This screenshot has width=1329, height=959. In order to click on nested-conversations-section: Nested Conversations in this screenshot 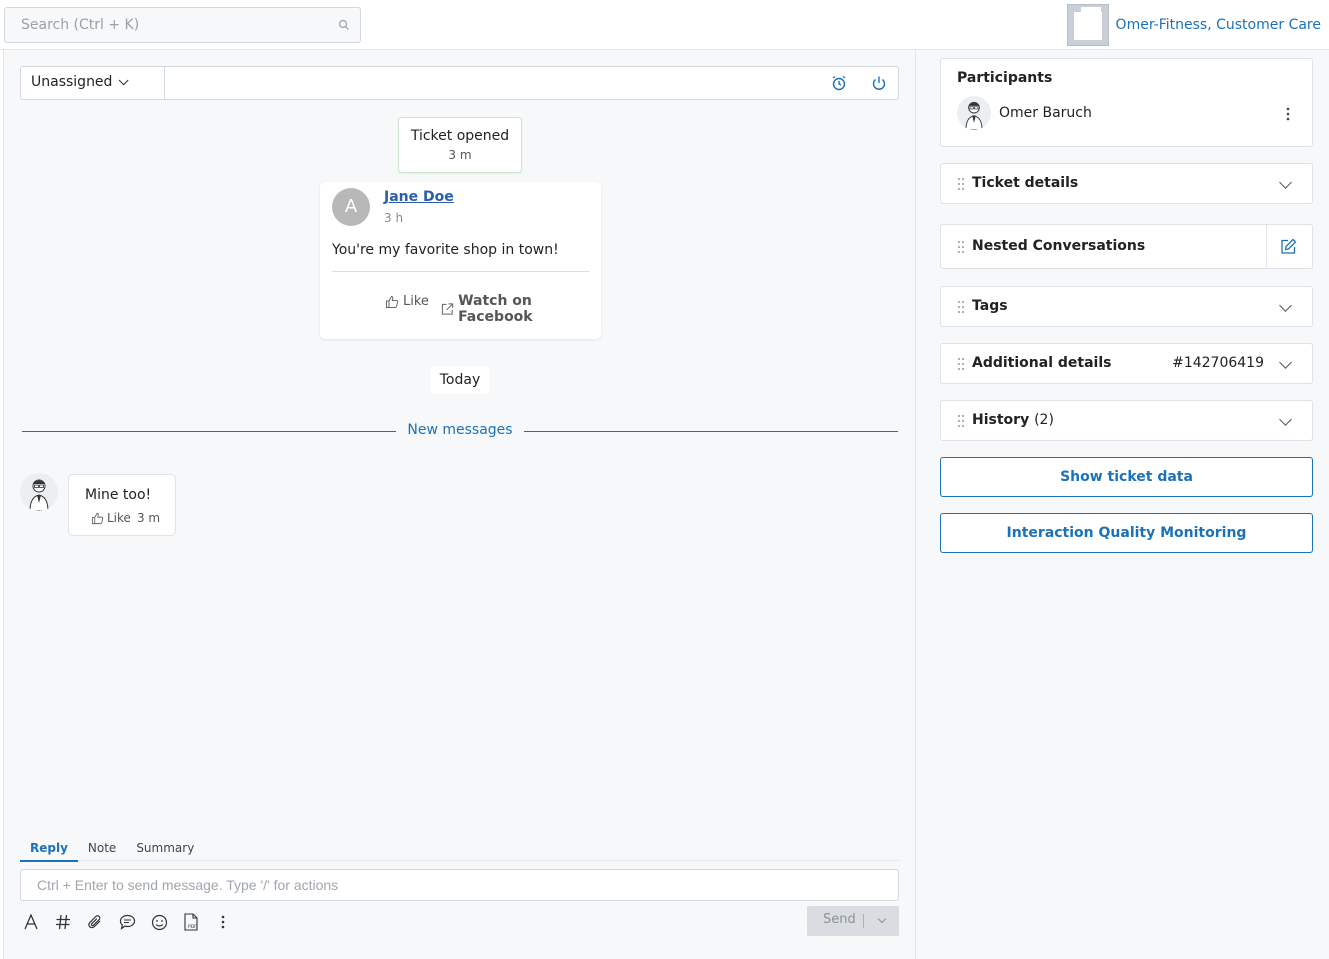, I will do `click(1126, 246)`.